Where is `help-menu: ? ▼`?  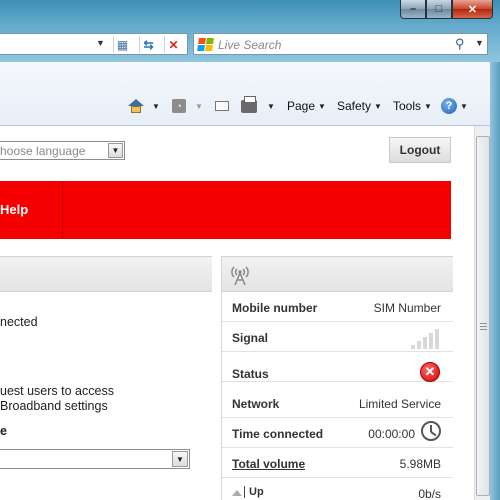
help-menu: ? ▼ is located at coordinates (454, 106).